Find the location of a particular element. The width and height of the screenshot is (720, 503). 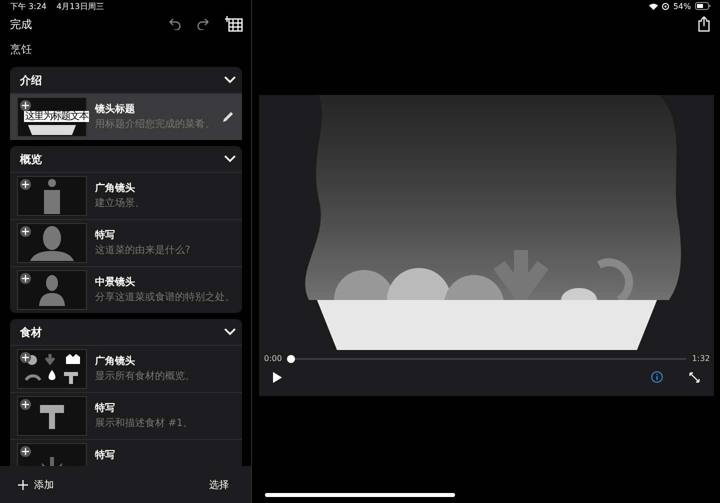

shot-description: 显示所有食材的概览。 is located at coordinates (145, 376).